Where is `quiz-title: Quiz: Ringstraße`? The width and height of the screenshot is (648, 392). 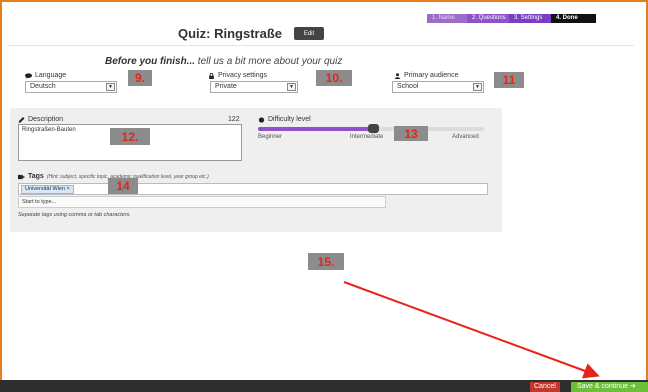 quiz-title: Quiz: Ringstraße is located at coordinates (230, 33).